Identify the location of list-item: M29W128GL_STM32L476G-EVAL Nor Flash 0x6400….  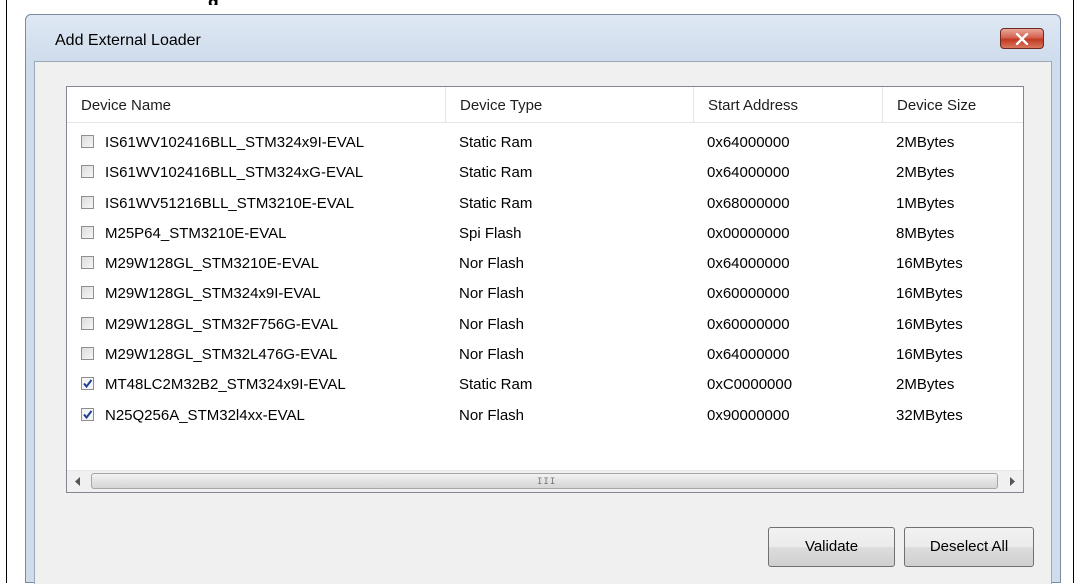
(545, 355).